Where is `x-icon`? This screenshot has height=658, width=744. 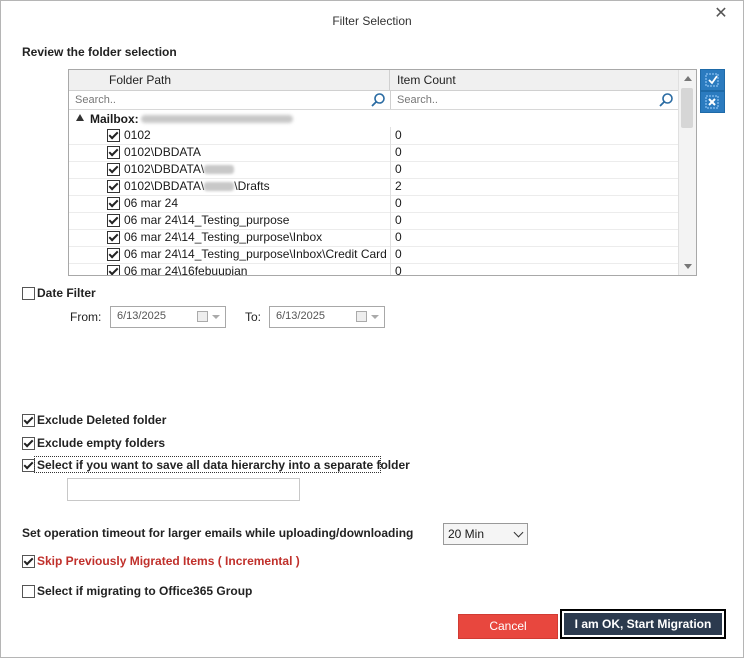 x-icon is located at coordinates (712, 102).